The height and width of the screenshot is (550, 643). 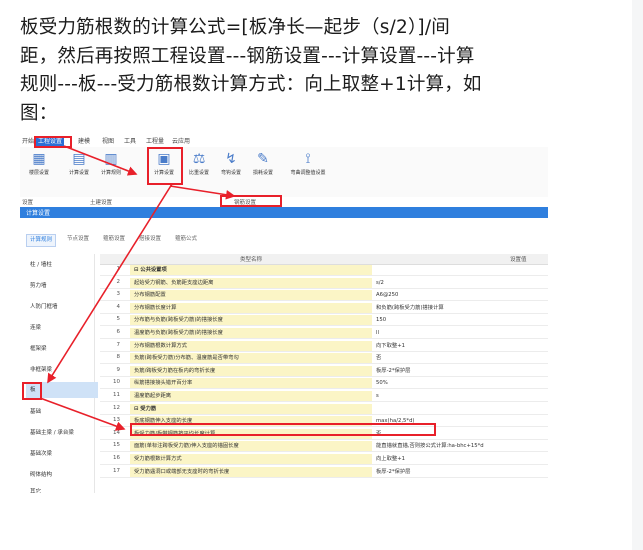 What do you see at coordinates (100, 160) in the screenshot?
I see `arrow-to-calc-settings` at bounding box center [100, 160].